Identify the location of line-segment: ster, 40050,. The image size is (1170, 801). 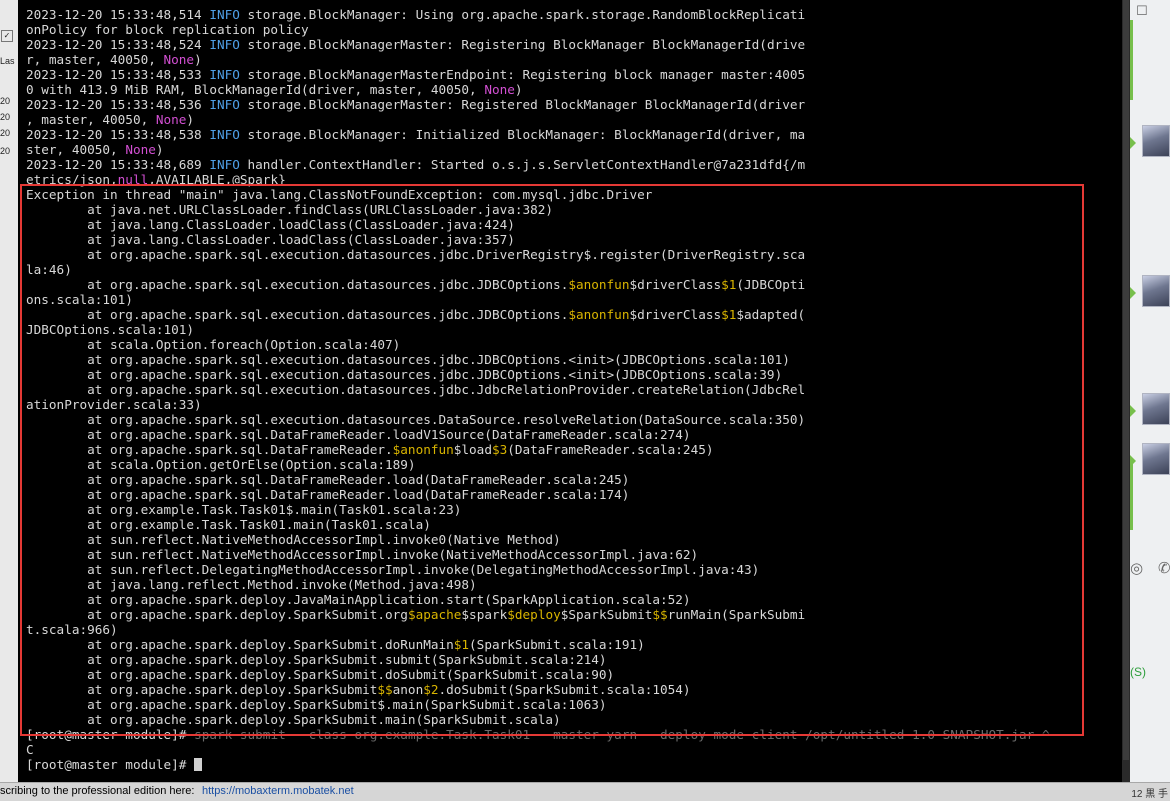
(76, 149).